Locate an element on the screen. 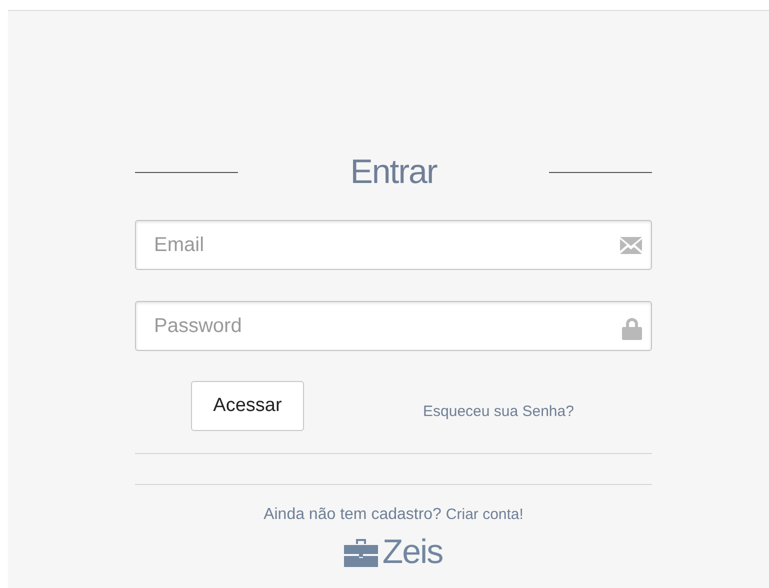 This screenshot has height=588, width=769. create-account-link: Criar conta! is located at coordinates (485, 514).